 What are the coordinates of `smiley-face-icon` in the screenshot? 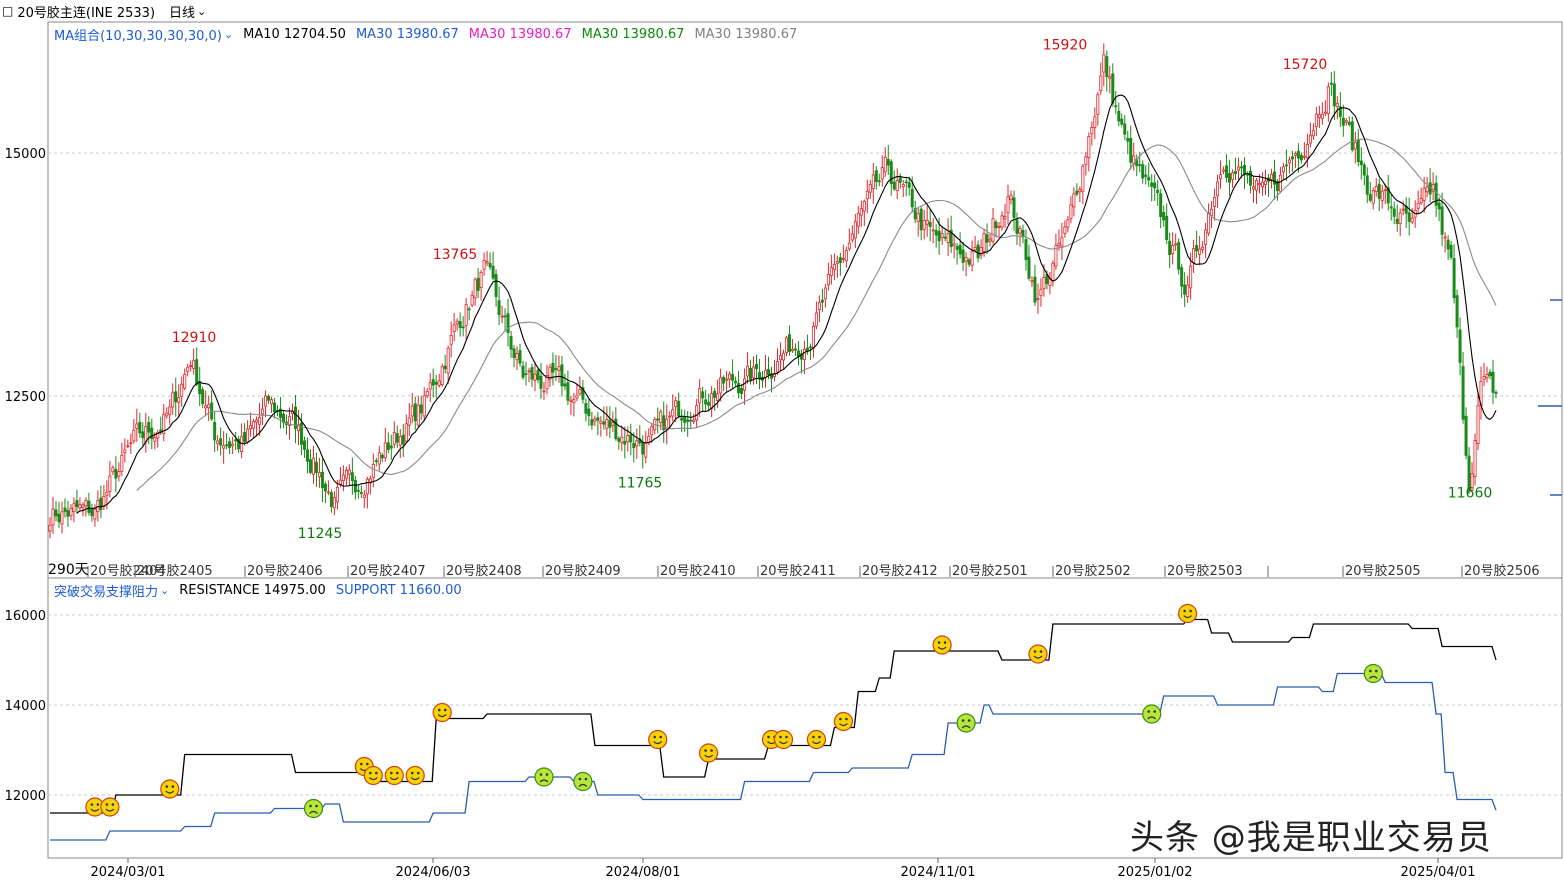 It's located at (1038, 654).